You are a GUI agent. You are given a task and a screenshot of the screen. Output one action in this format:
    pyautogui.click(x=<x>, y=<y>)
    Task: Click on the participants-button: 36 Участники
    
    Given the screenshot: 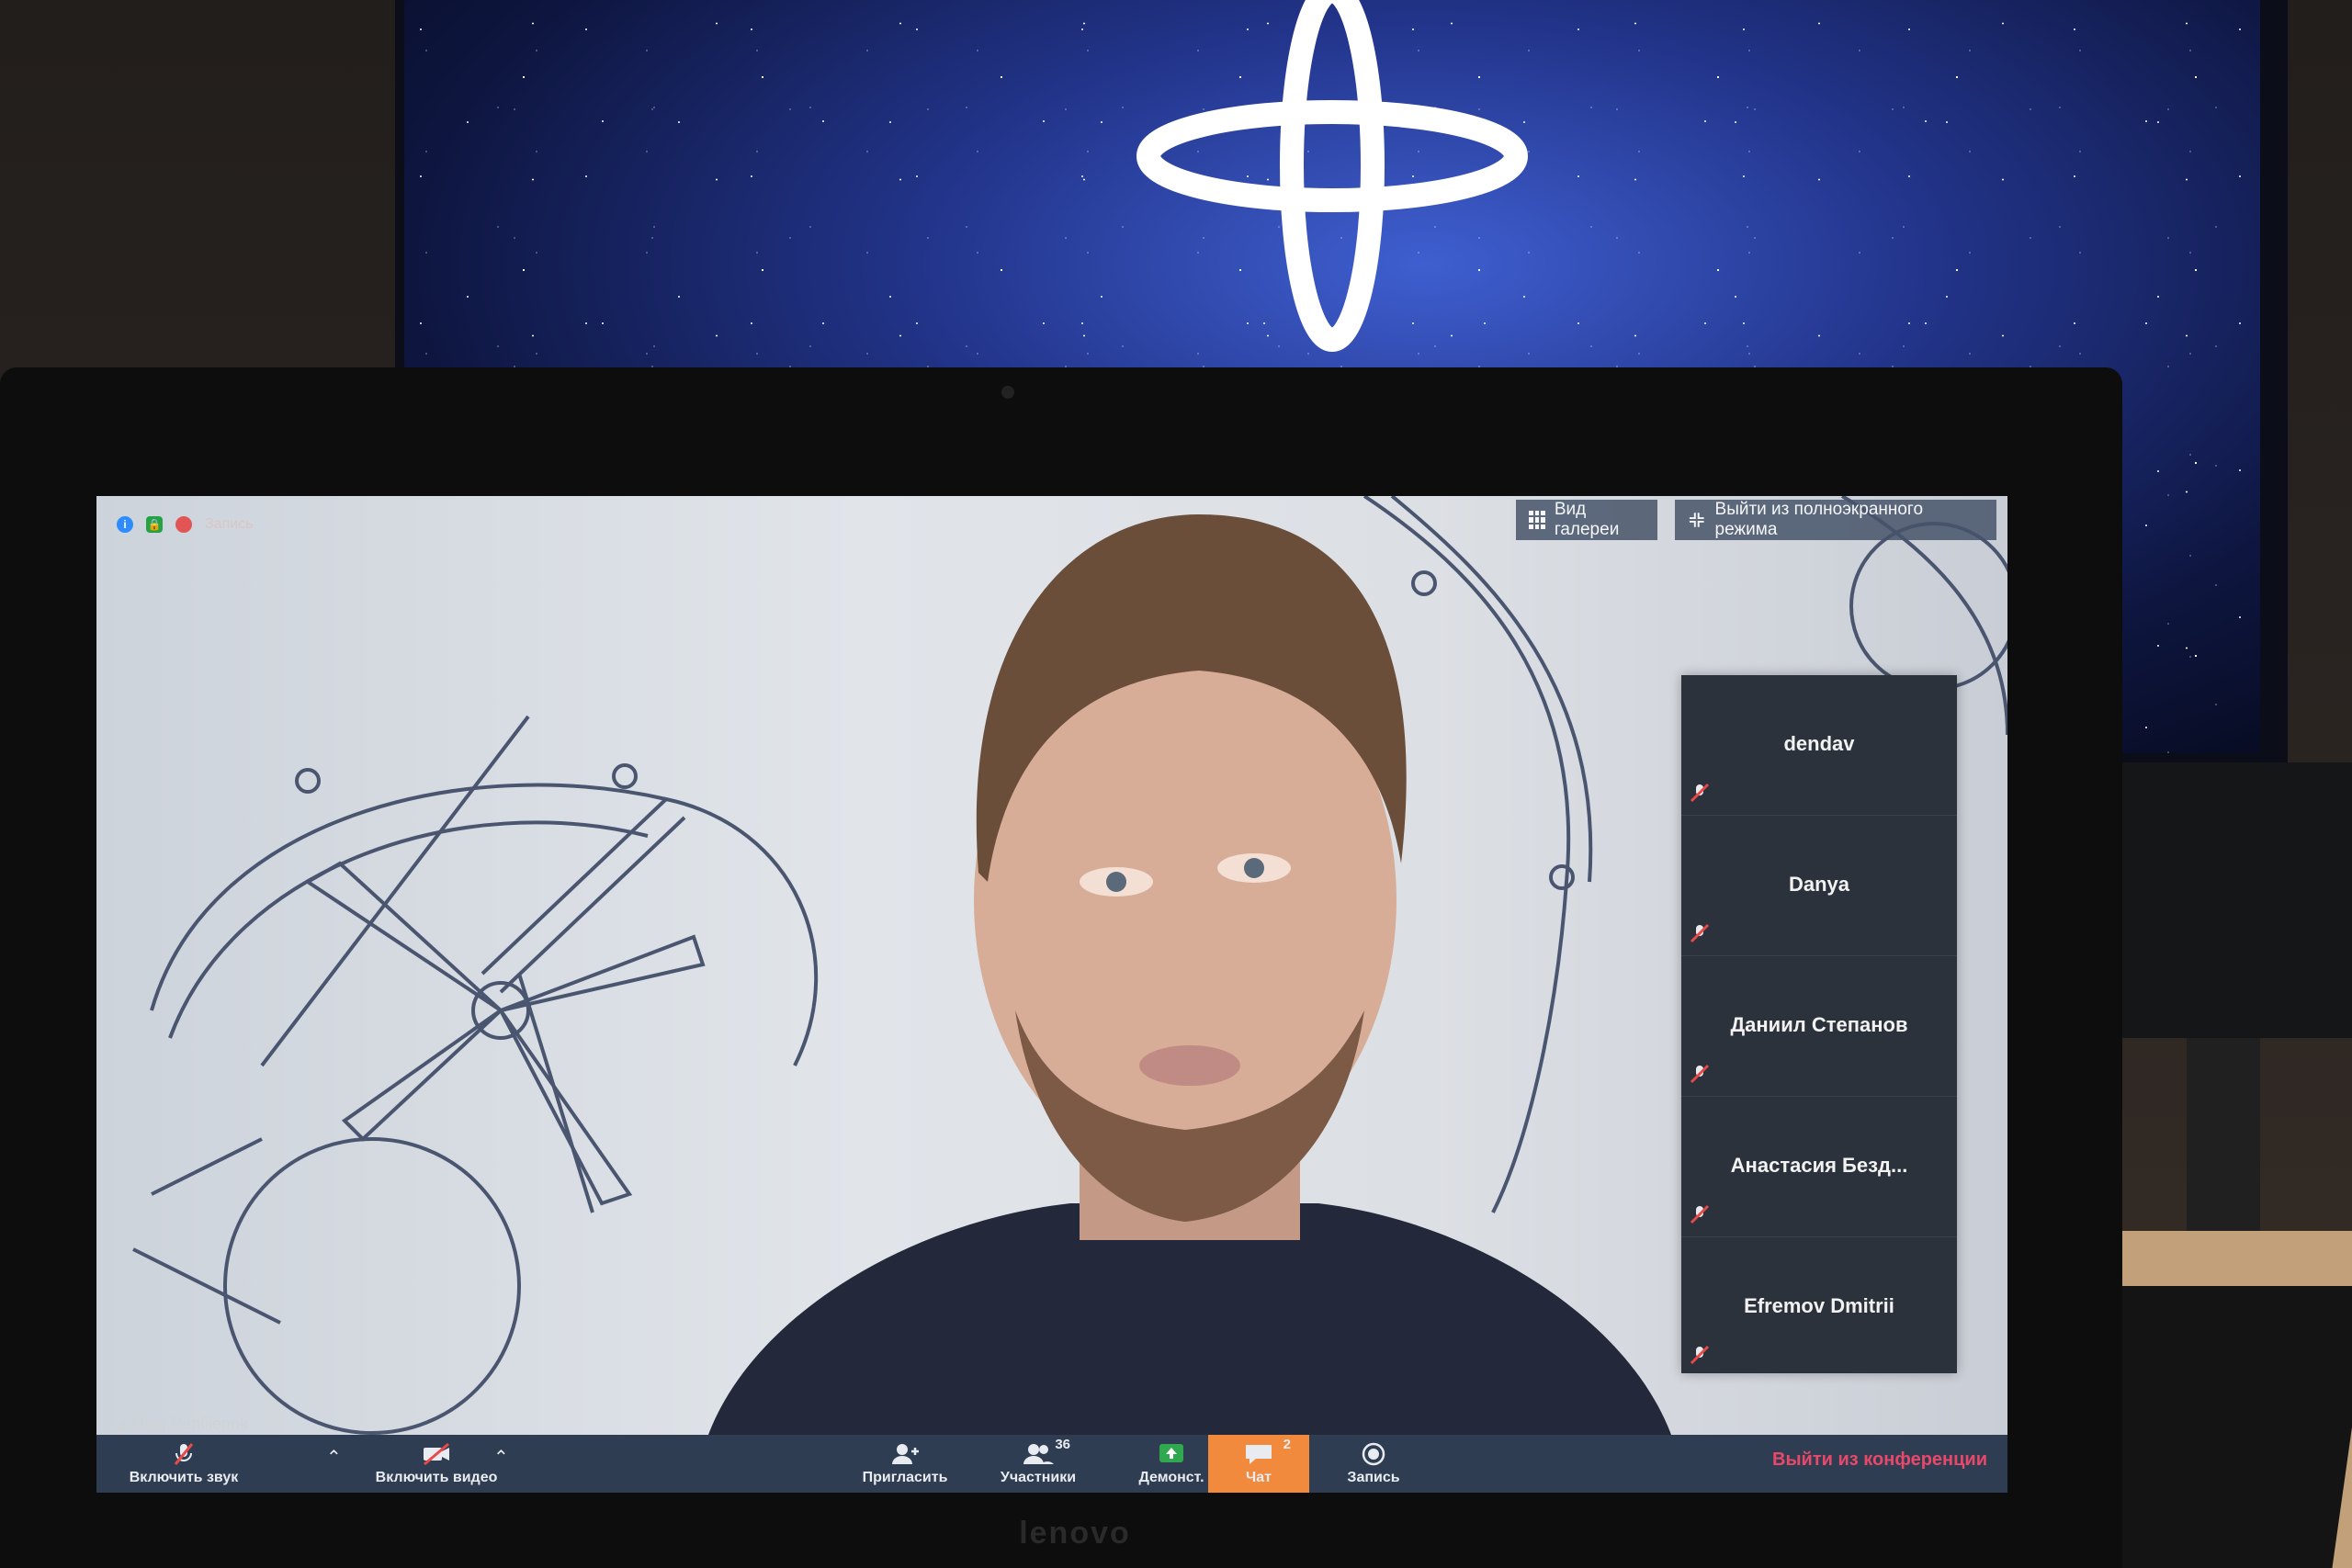 What is the action you would take?
    pyautogui.click(x=1038, y=1464)
    